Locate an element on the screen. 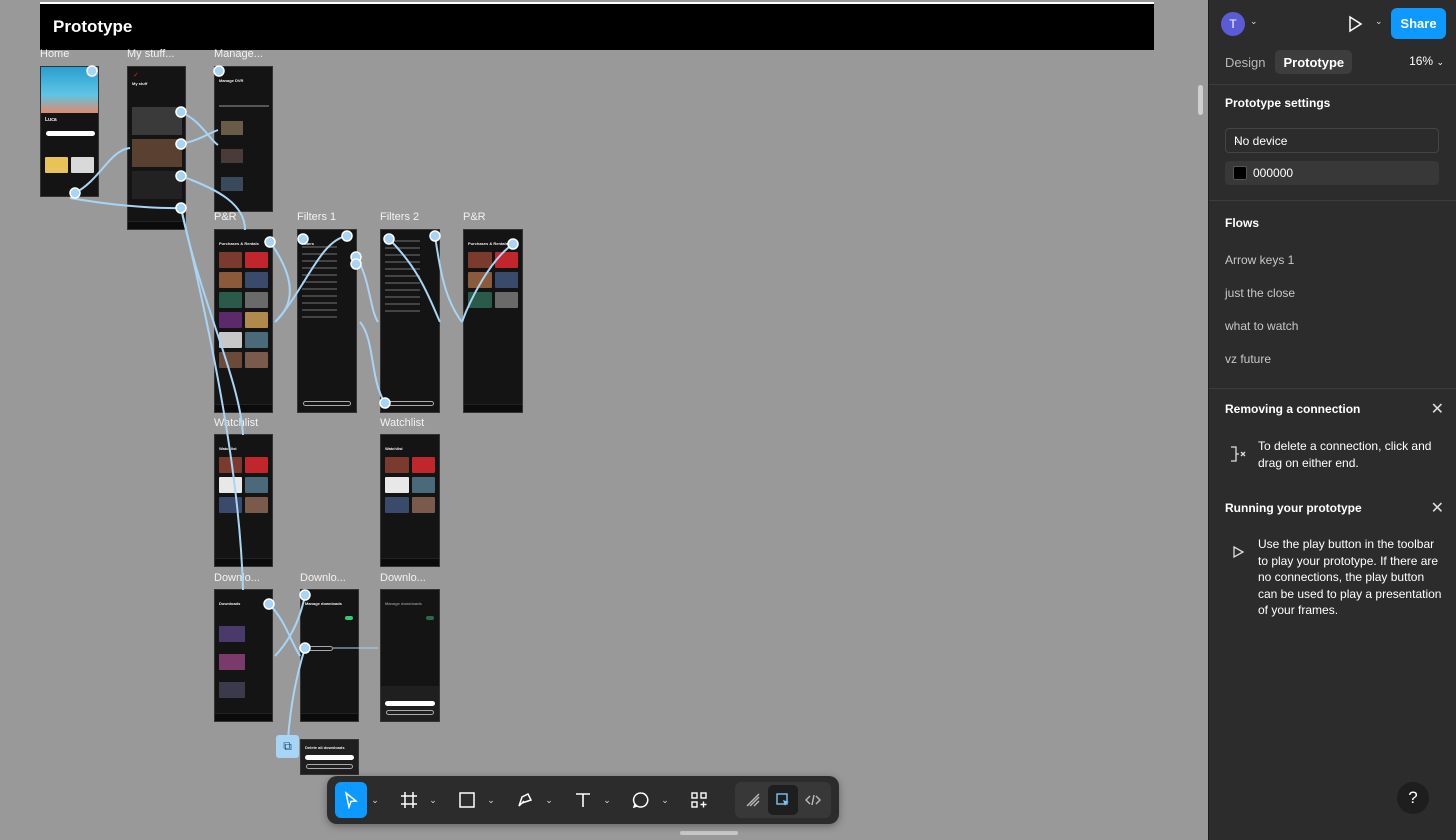 Image resolution: width=1456 pixels, height=840 pixels. frame-downloads-2: Manage downloads is located at coordinates (329, 655).